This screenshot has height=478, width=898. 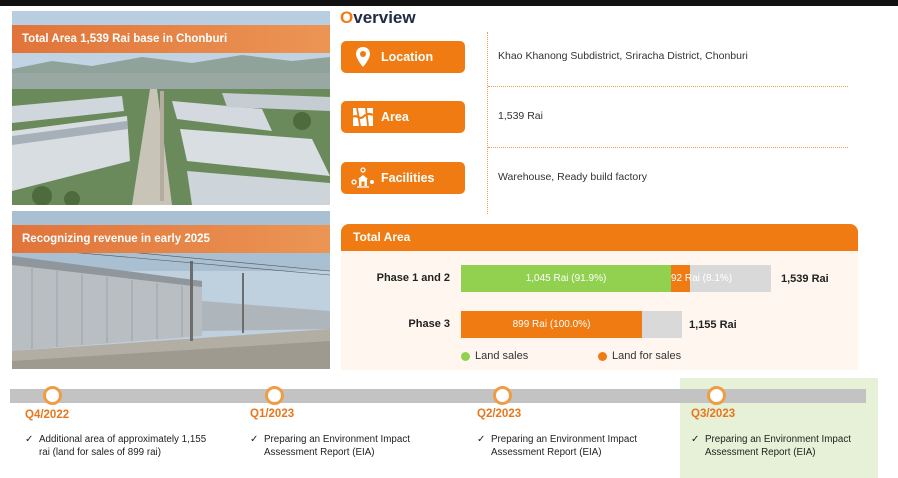 What do you see at coordinates (602, 356) in the screenshot?
I see `legend-land-for-sales-dot` at bounding box center [602, 356].